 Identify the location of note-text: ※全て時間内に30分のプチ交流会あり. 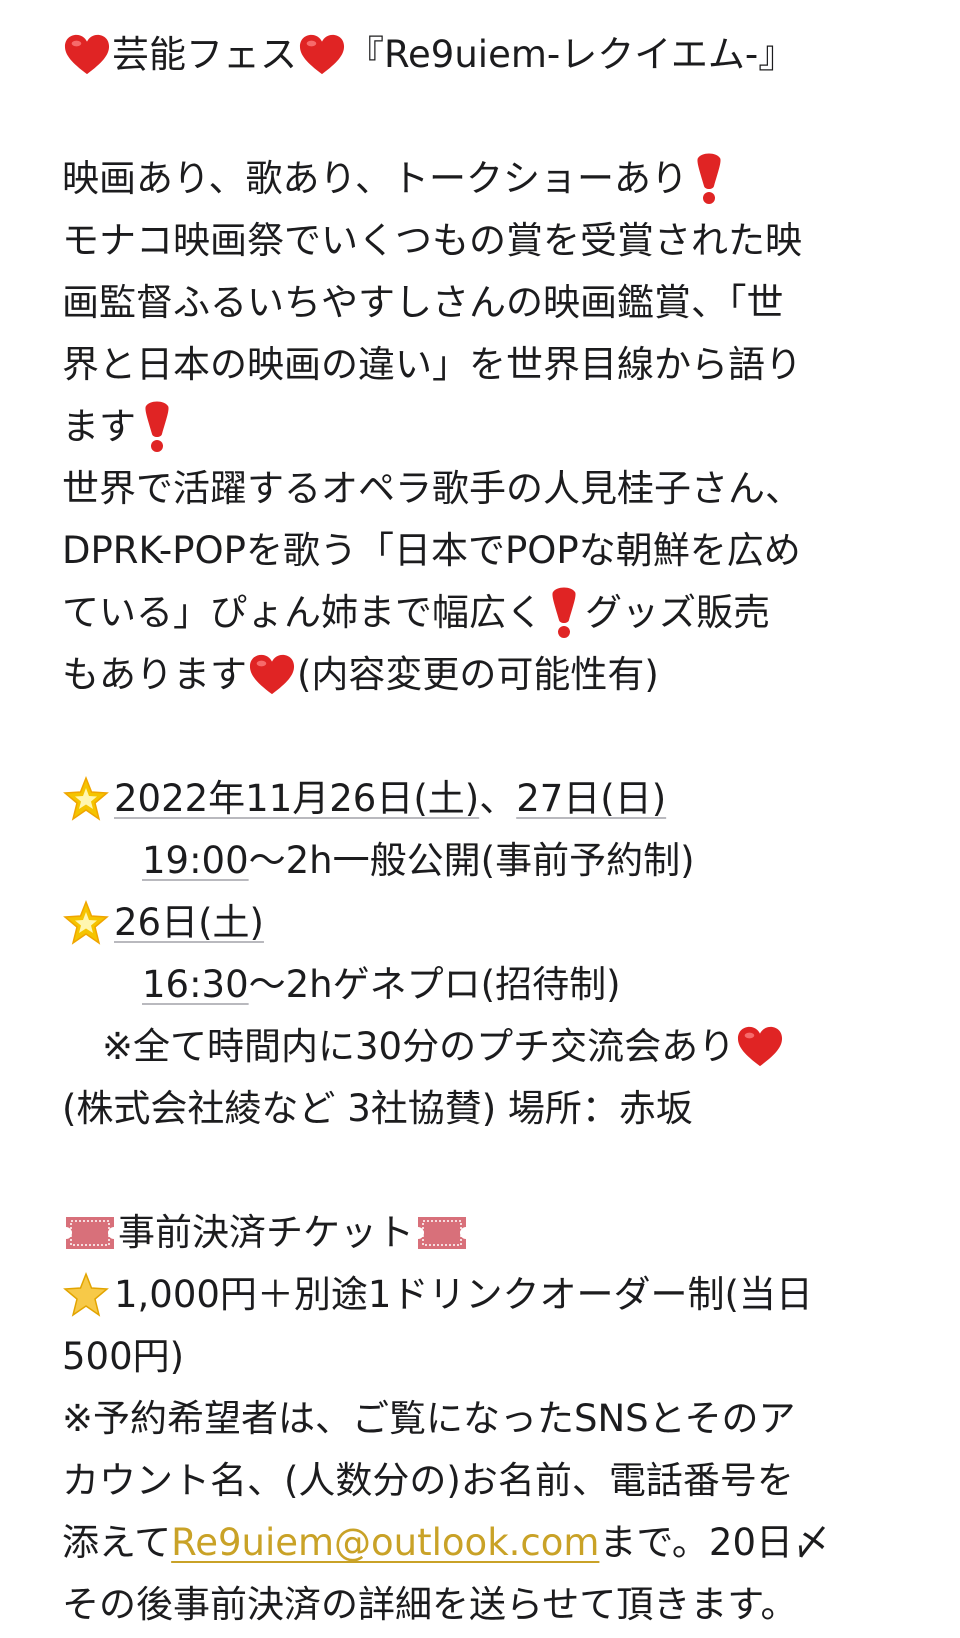
(419, 1046).